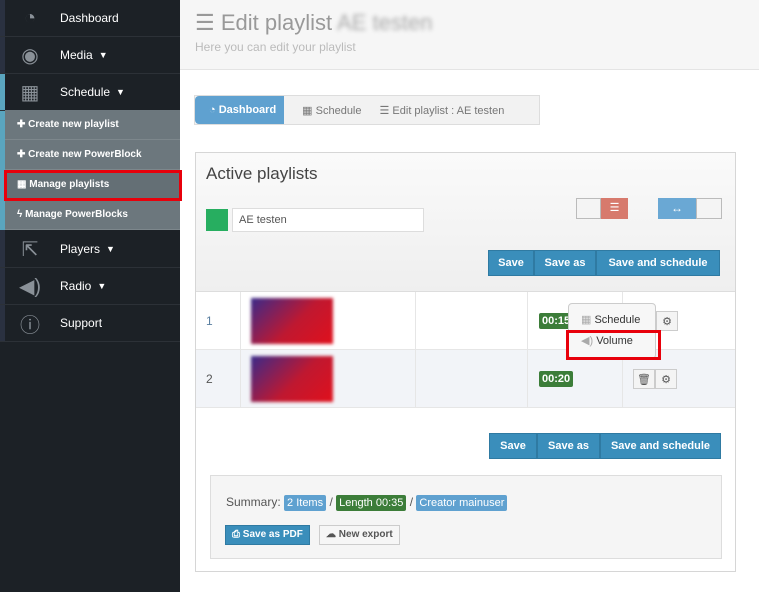 The height and width of the screenshot is (592, 759). I want to click on save-button: Save, so click(511, 263).